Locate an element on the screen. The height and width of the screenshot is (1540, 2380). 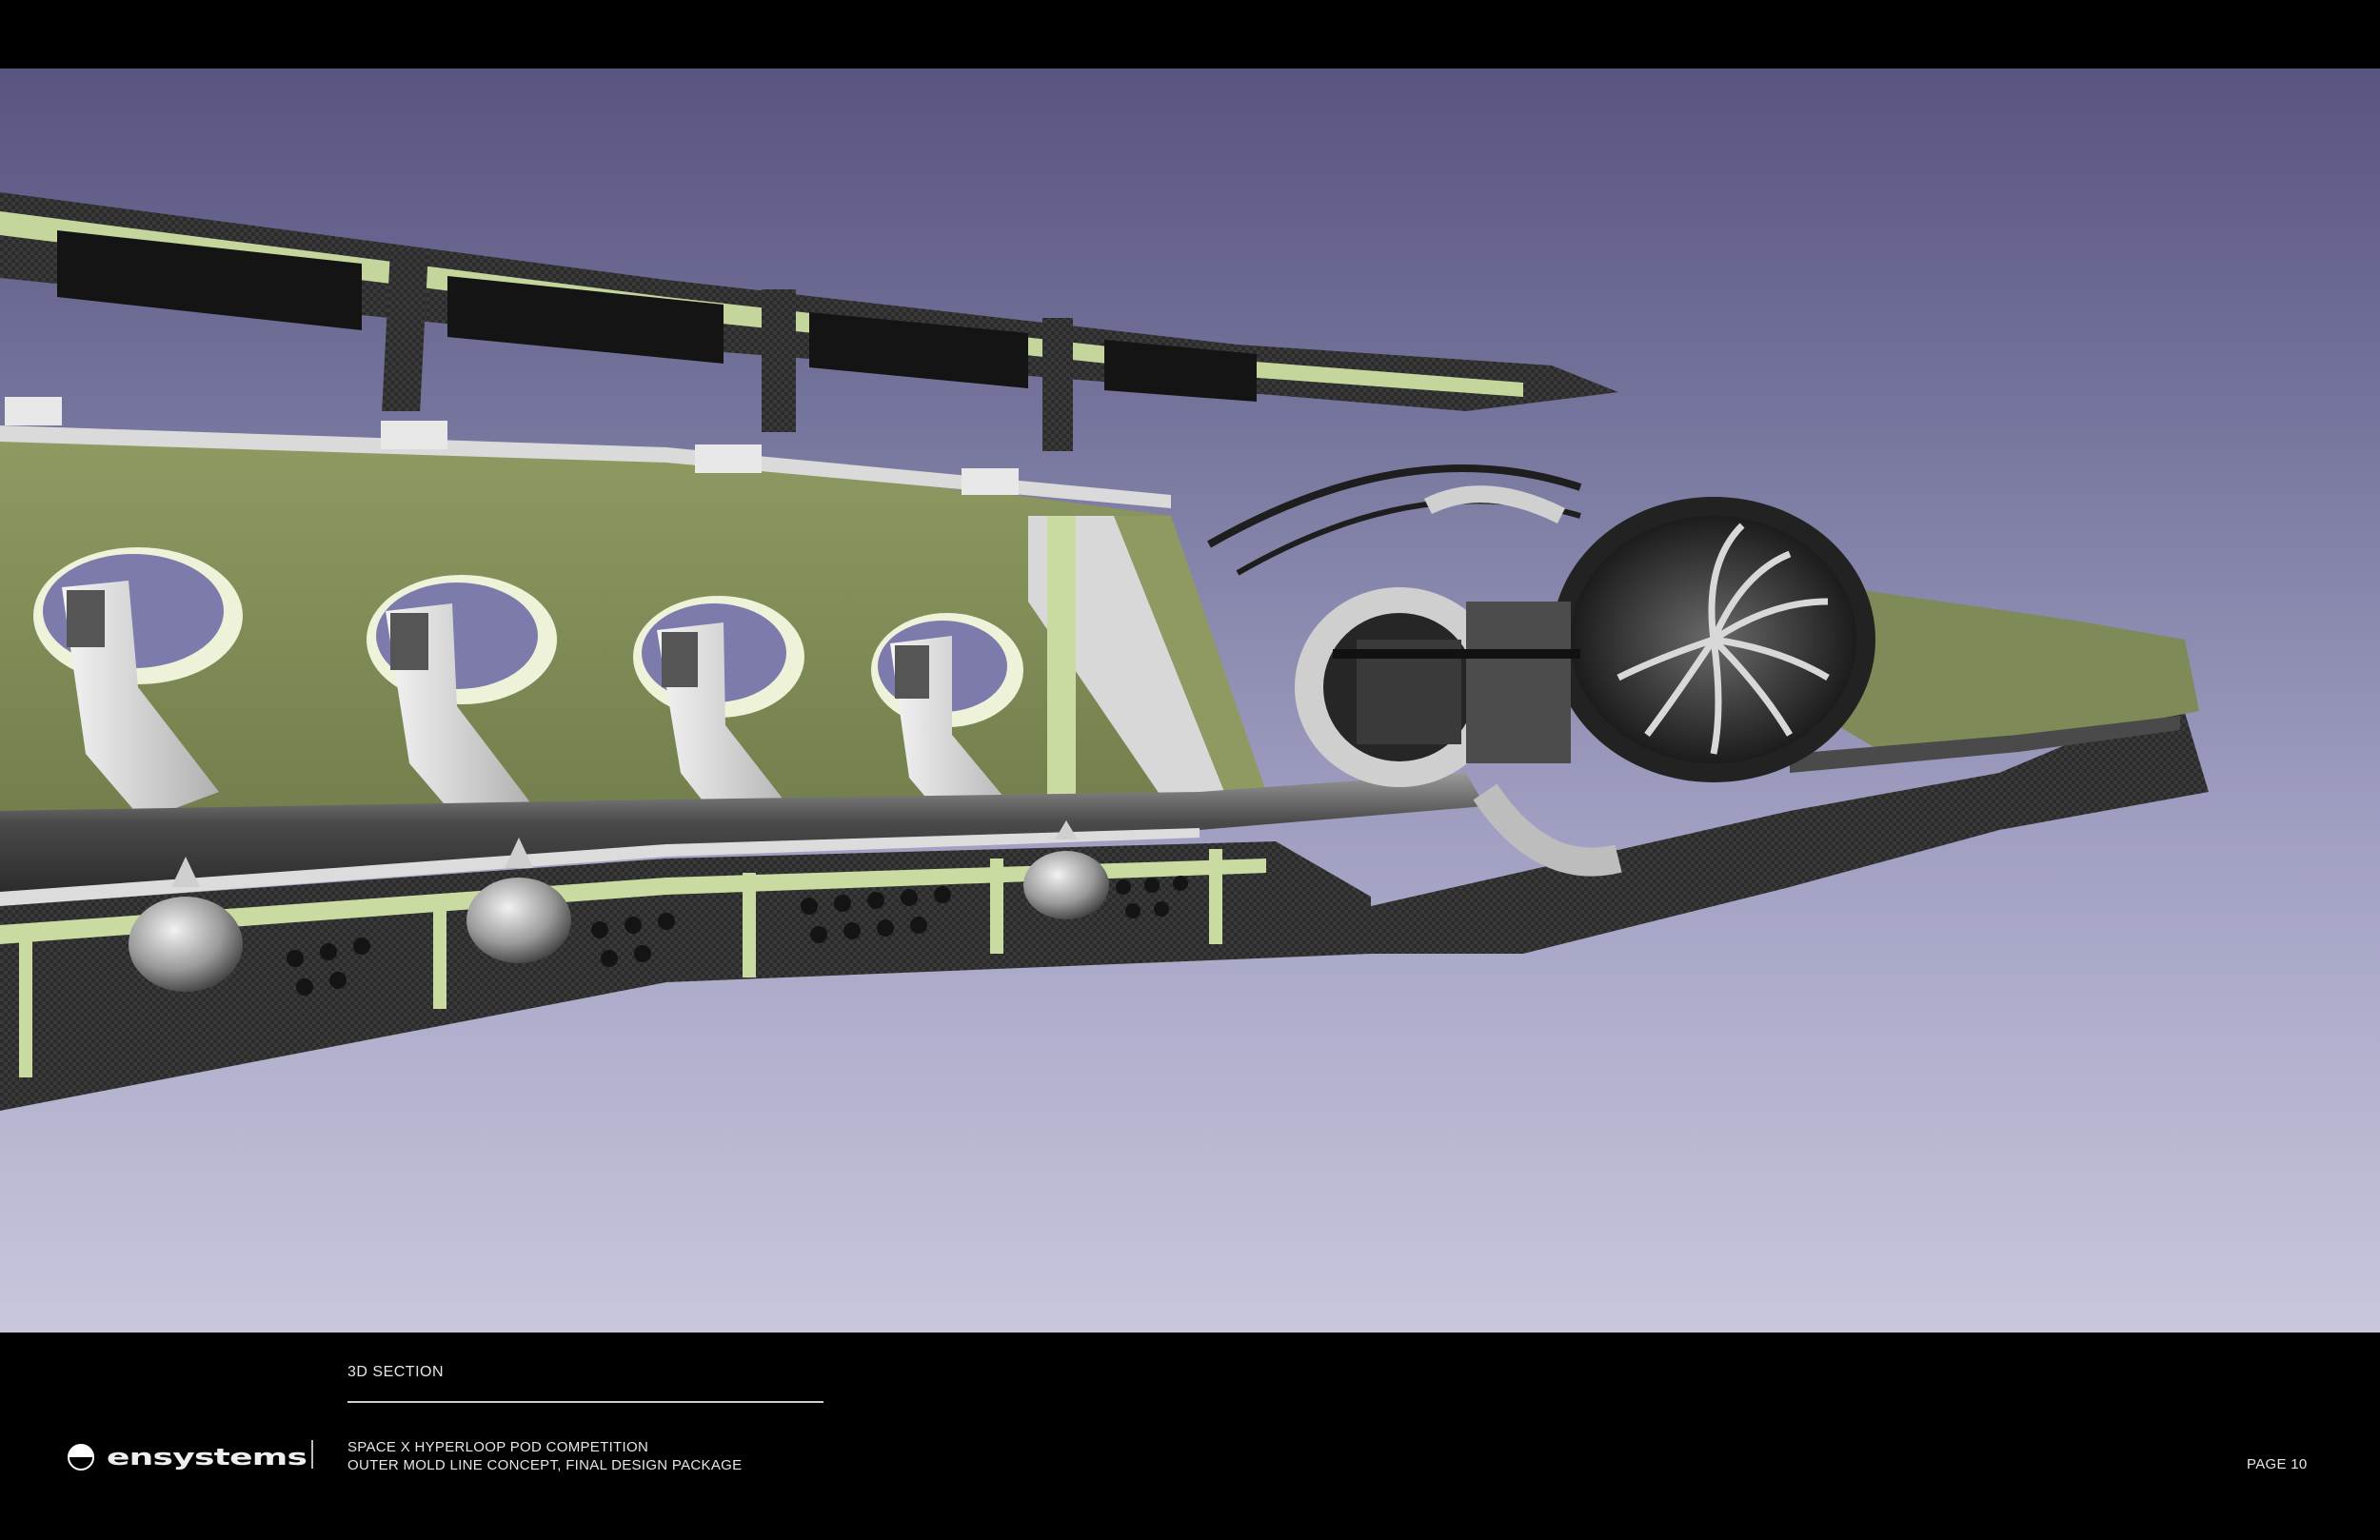
vertical-divider is located at coordinates (312, 1454).